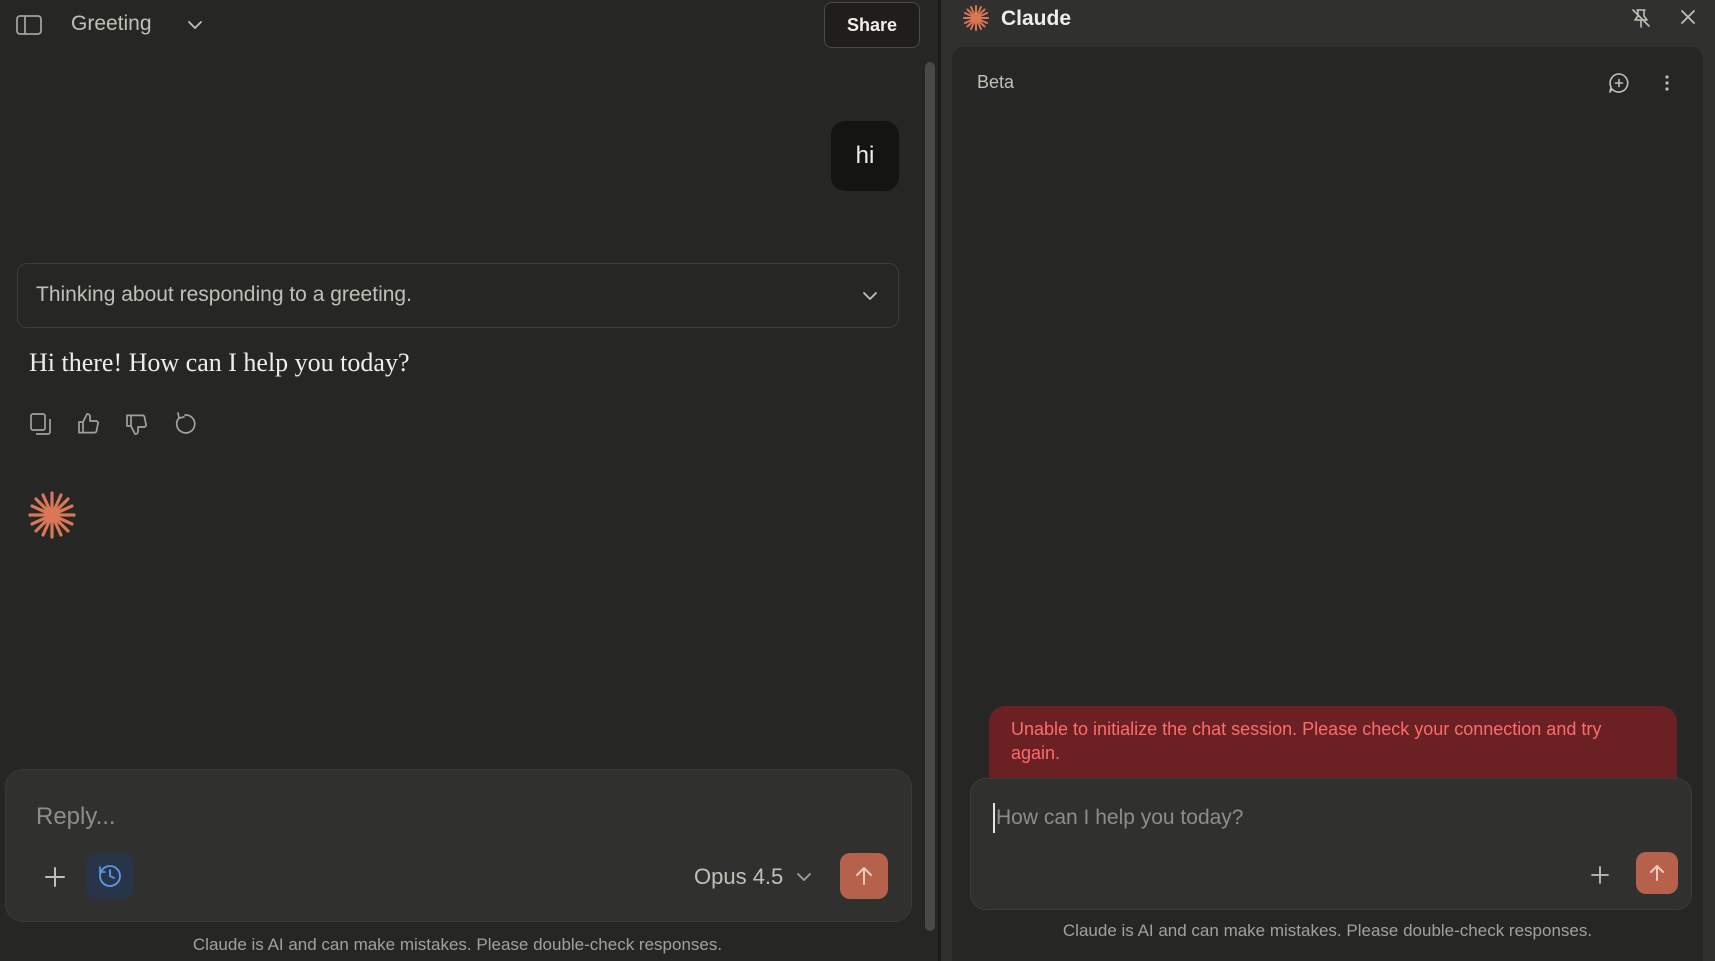  What do you see at coordinates (185, 424) in the screenshot?
I see `retry-icon` at bounding box center [185, 424].